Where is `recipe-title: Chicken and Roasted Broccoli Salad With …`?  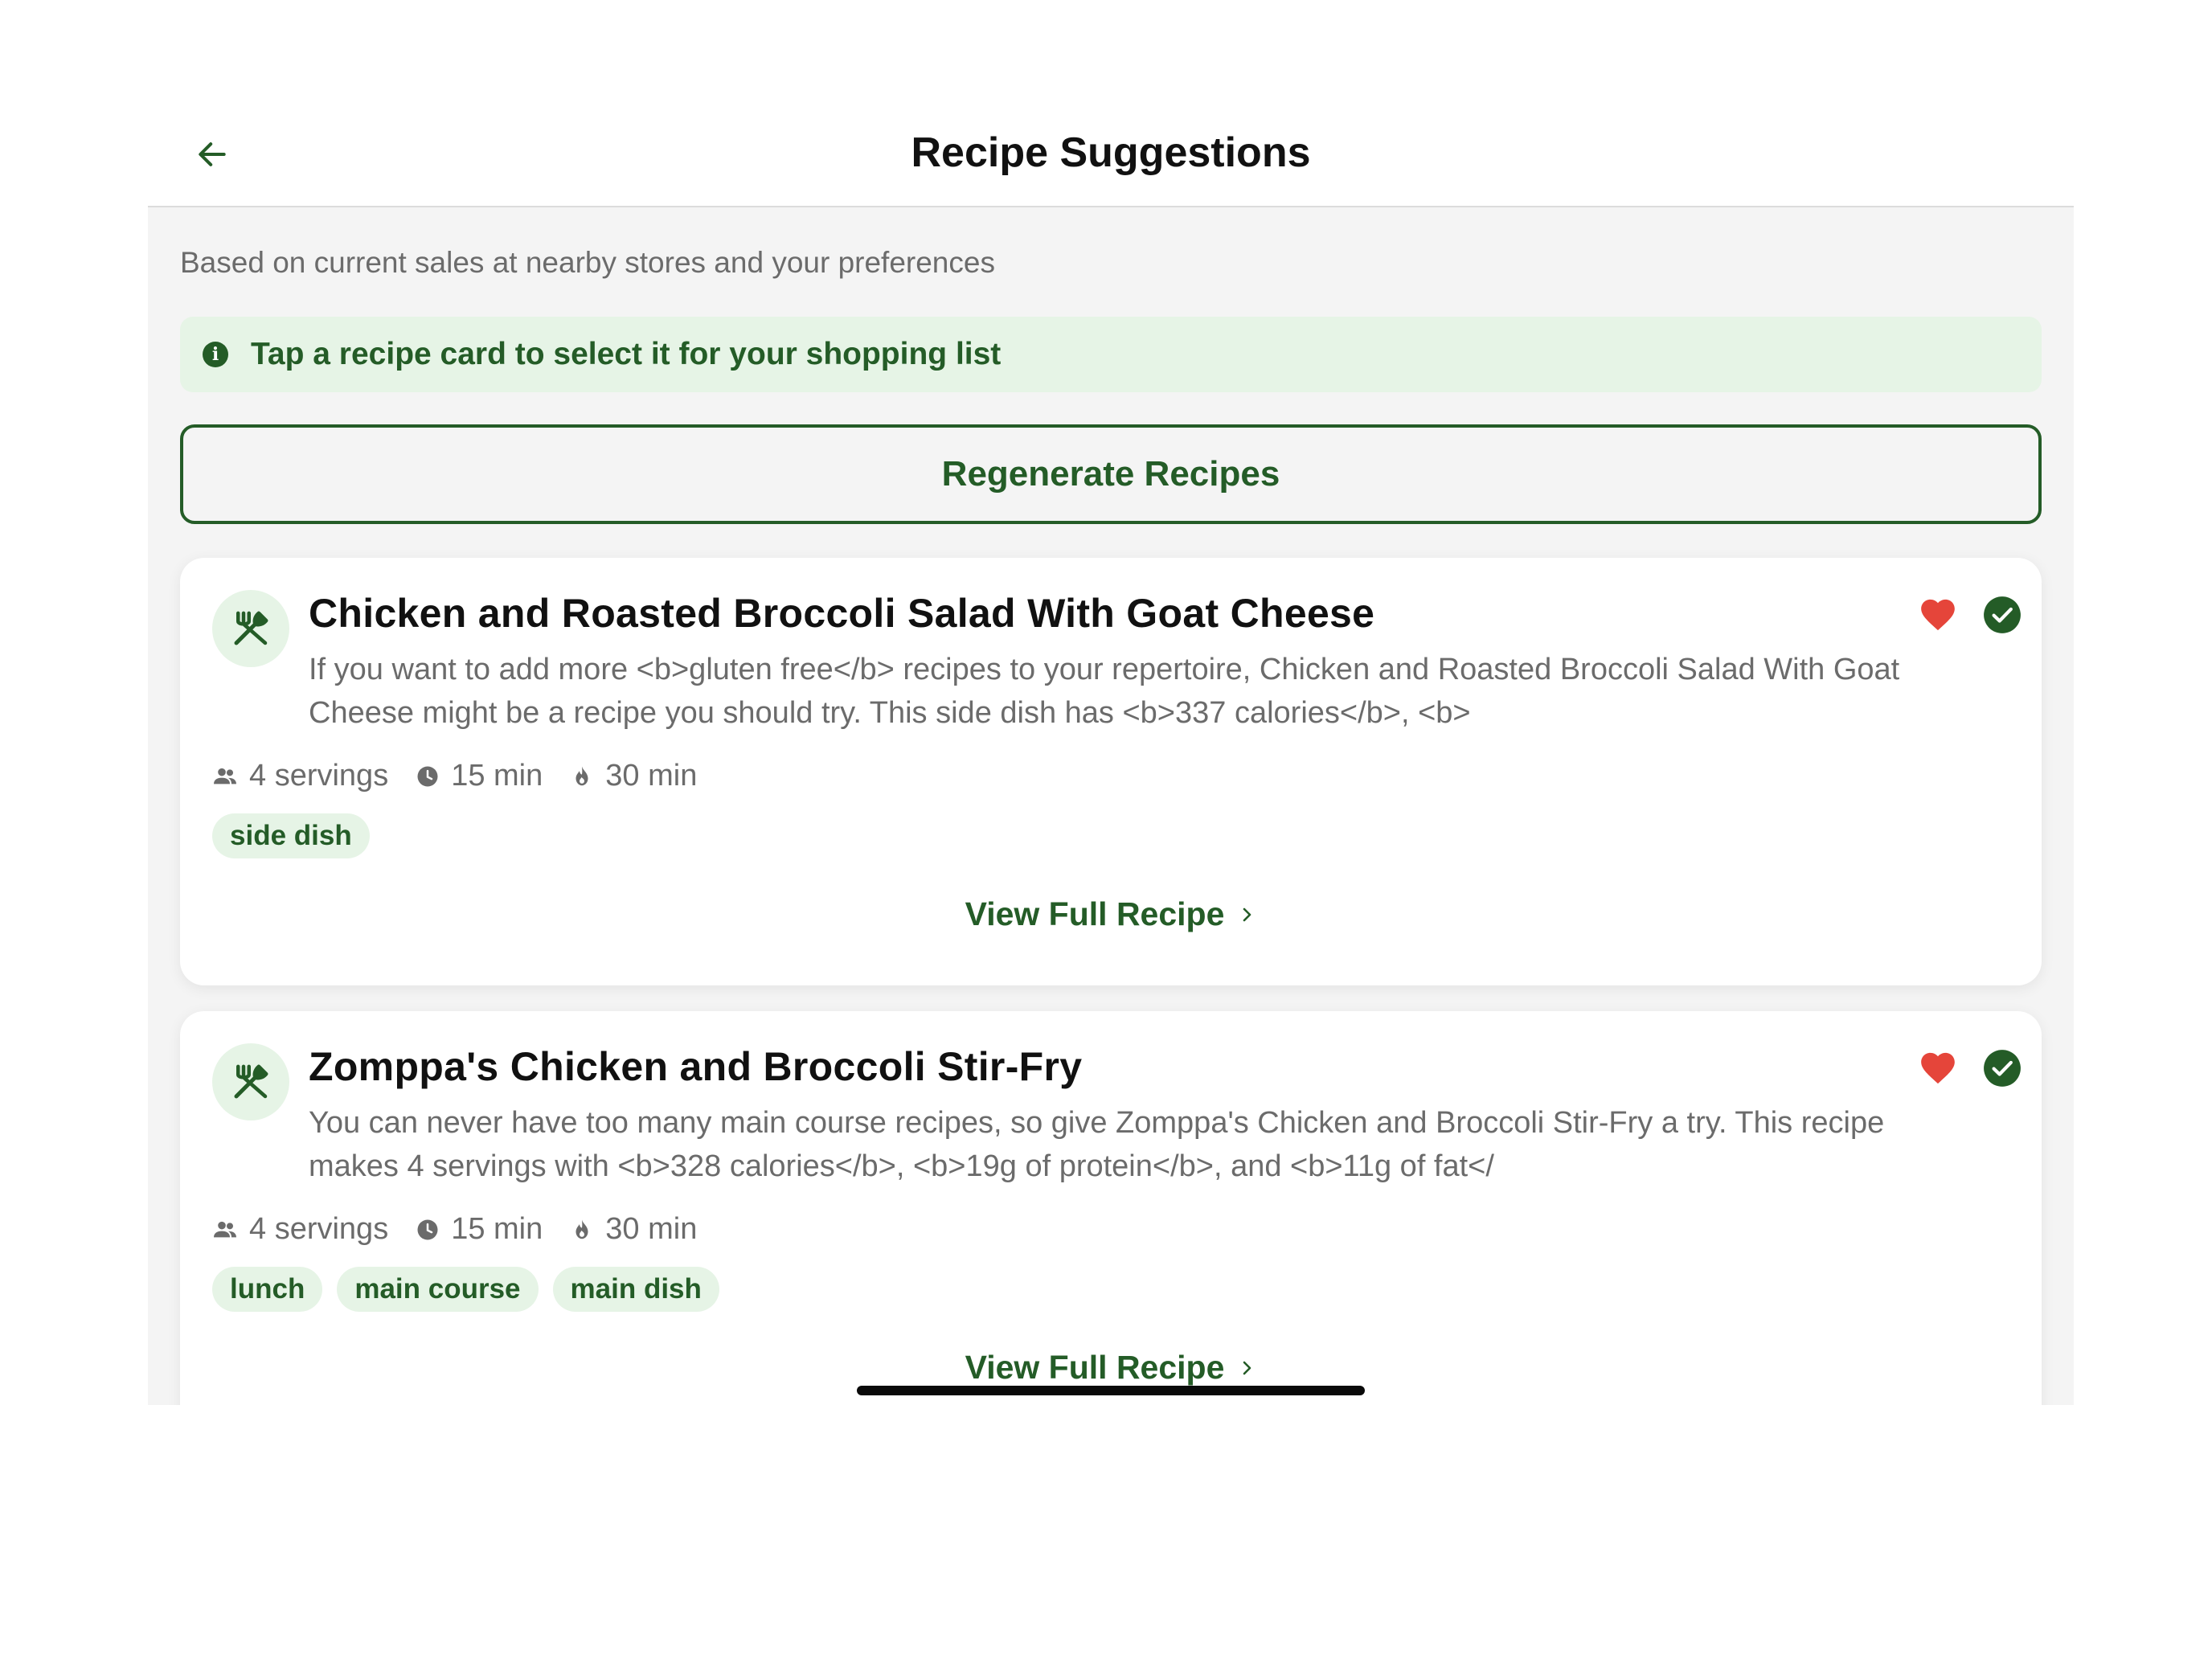 recipe-title: Chicken and Roasted Broccoli Salad With … is located at coordinates (842, 613).